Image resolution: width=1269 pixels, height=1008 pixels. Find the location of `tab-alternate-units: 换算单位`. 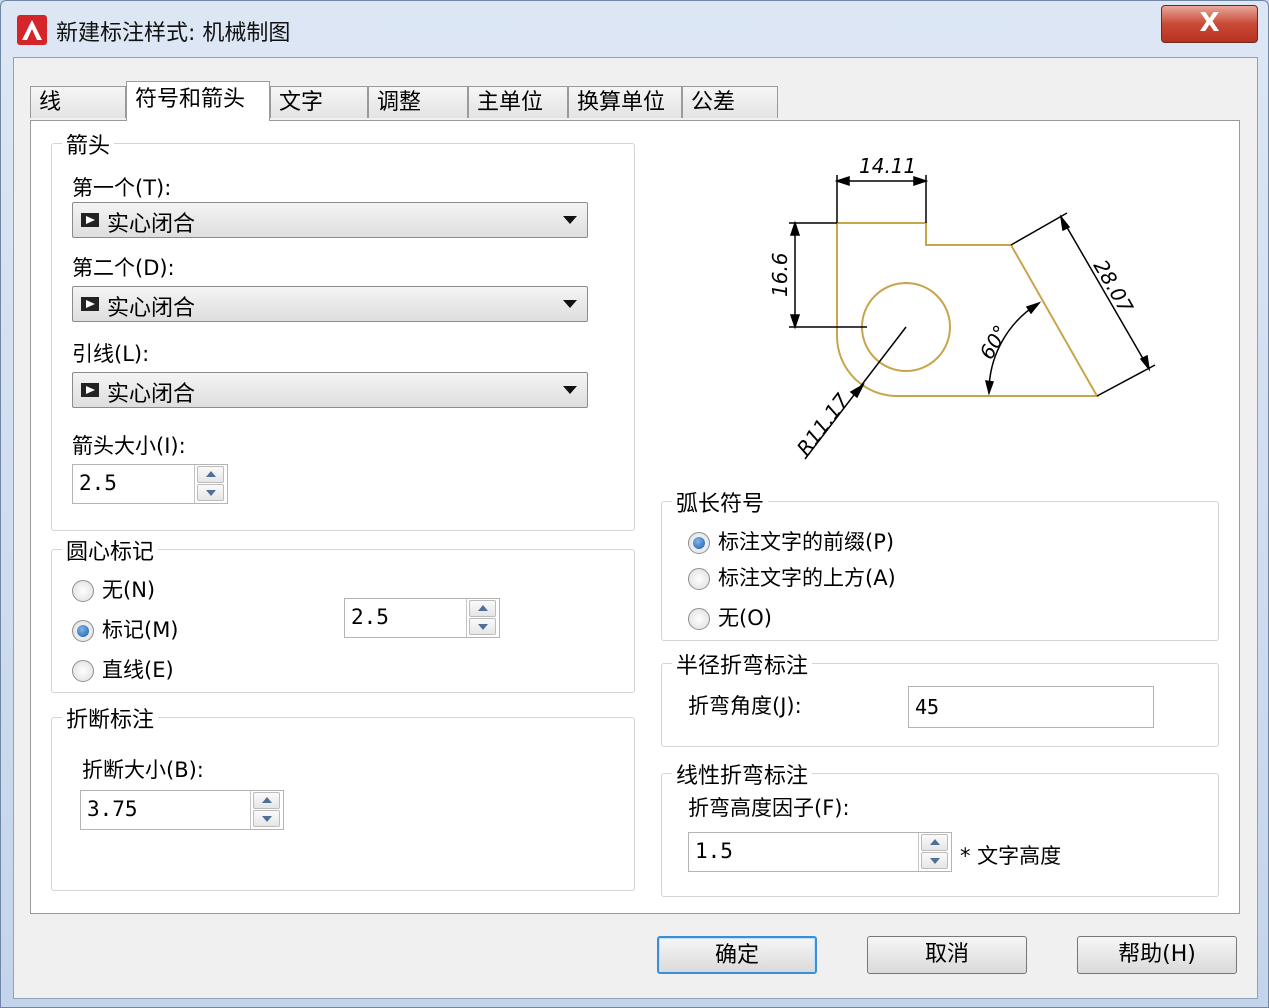

tab-alternate-units: 换算单位 is located at coordinates (625, 102).